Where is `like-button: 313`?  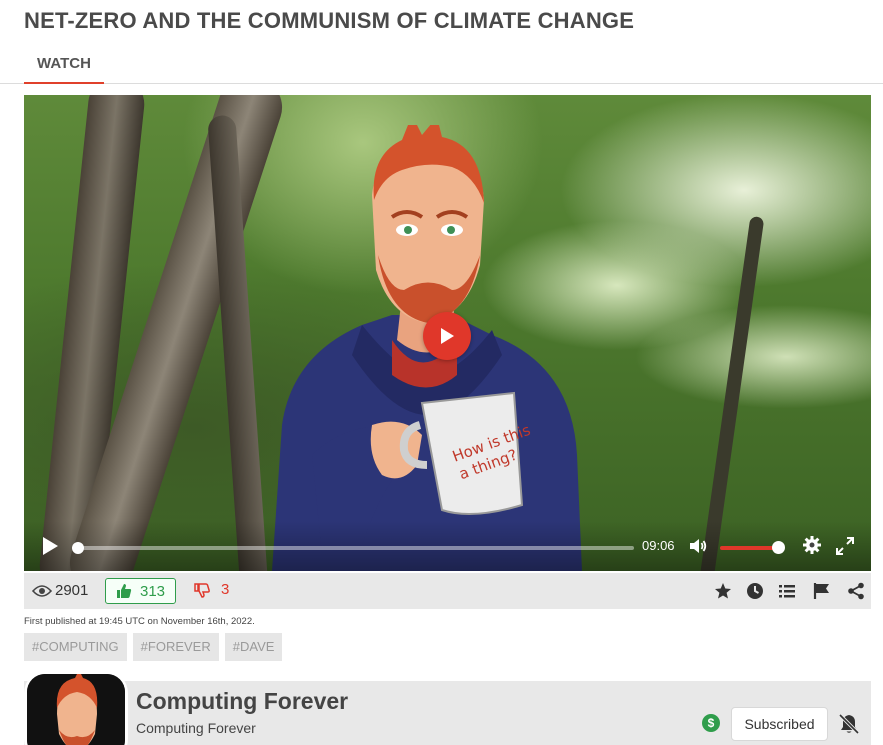
like-button: 313 is located at coordinates (140, 591).